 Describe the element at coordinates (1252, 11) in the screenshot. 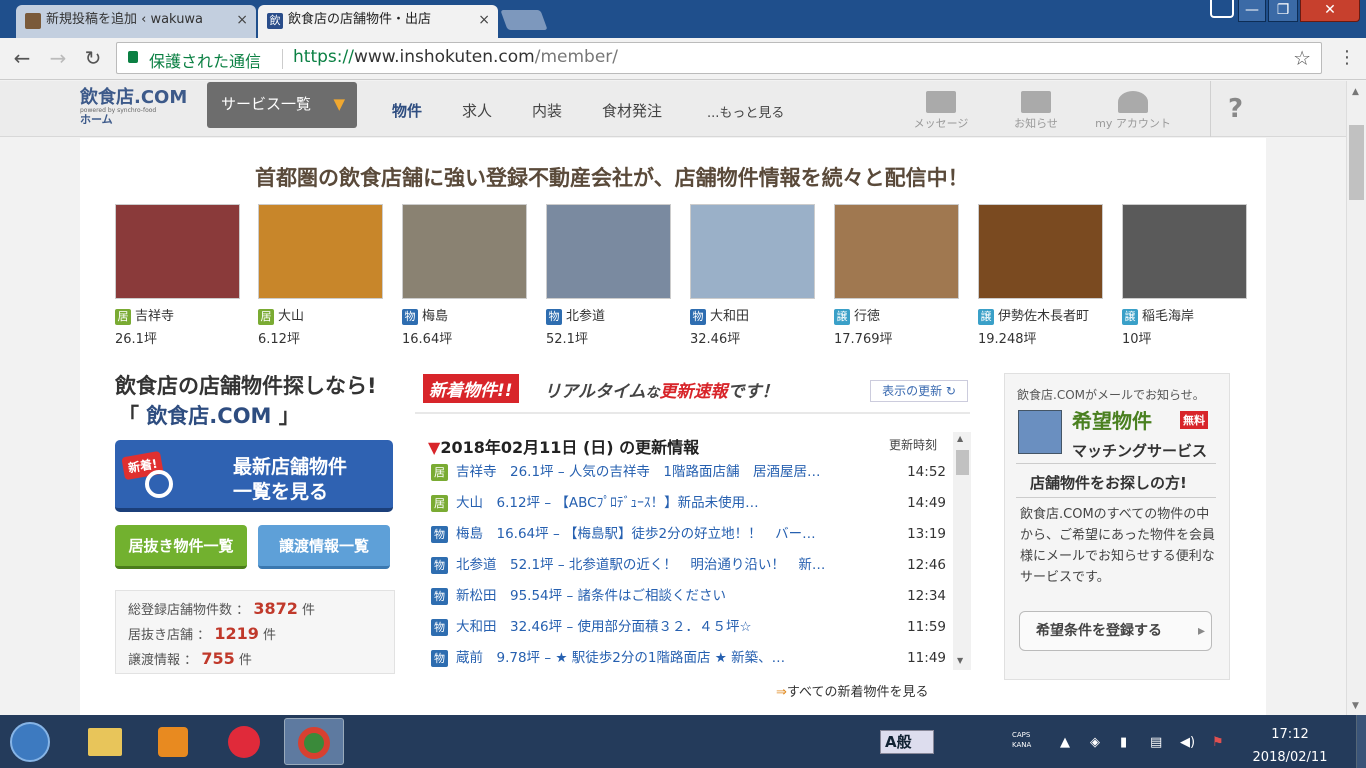

I see `minimize-button: —` at that location.